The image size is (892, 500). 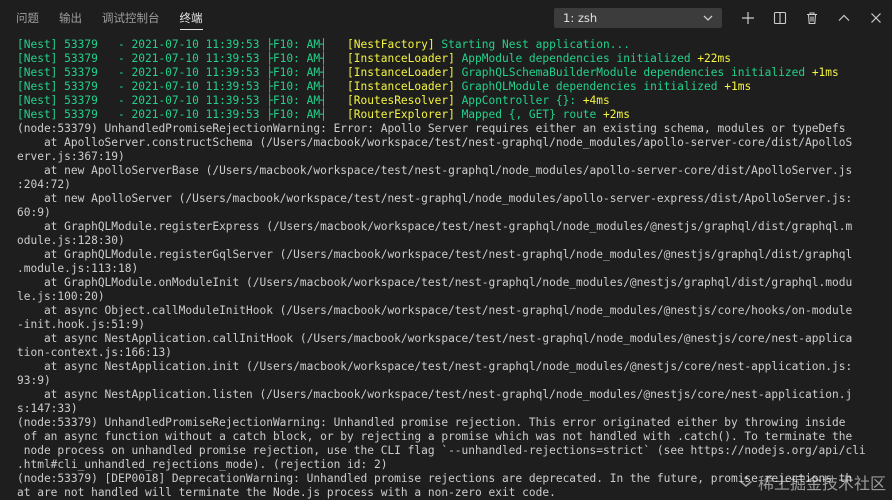 What do you see at coordinates (391, 44) in the screenshot?
I see `log-context: [NestFactory]` at bounding box center [391, 44].